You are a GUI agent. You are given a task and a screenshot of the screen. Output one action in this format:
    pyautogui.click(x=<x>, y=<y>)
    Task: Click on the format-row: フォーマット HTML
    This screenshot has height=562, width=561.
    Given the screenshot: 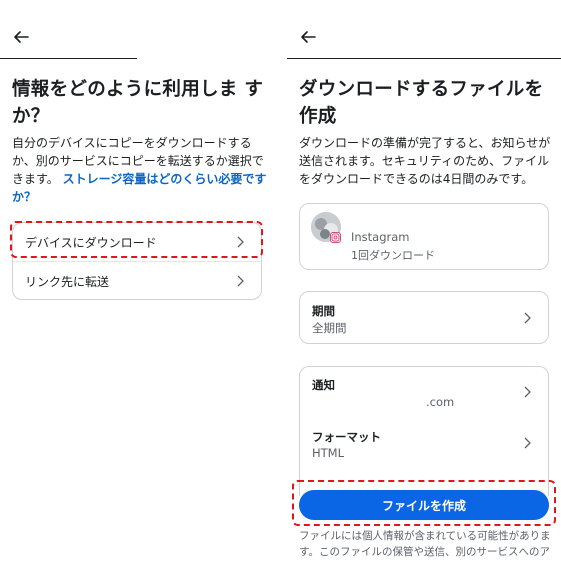 What is the action you would take?
    pyautogui.click(x=424, y=447)
    